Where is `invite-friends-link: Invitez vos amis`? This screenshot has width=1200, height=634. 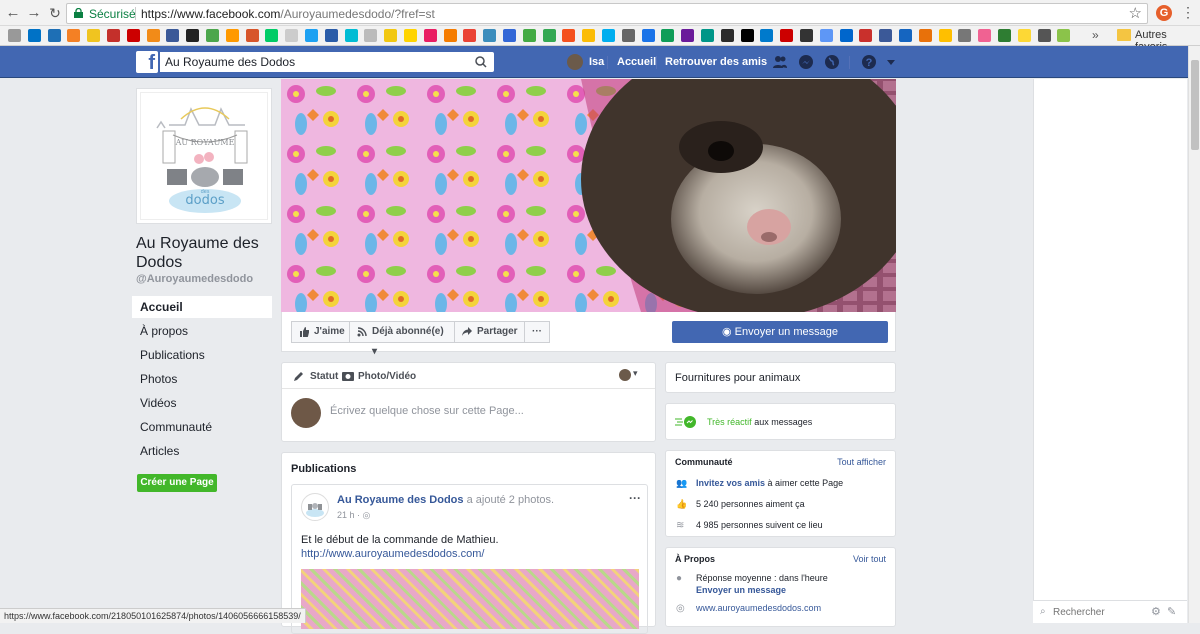
invite-friends-link: Invitez vos amis is located at coordinates (730, 483).